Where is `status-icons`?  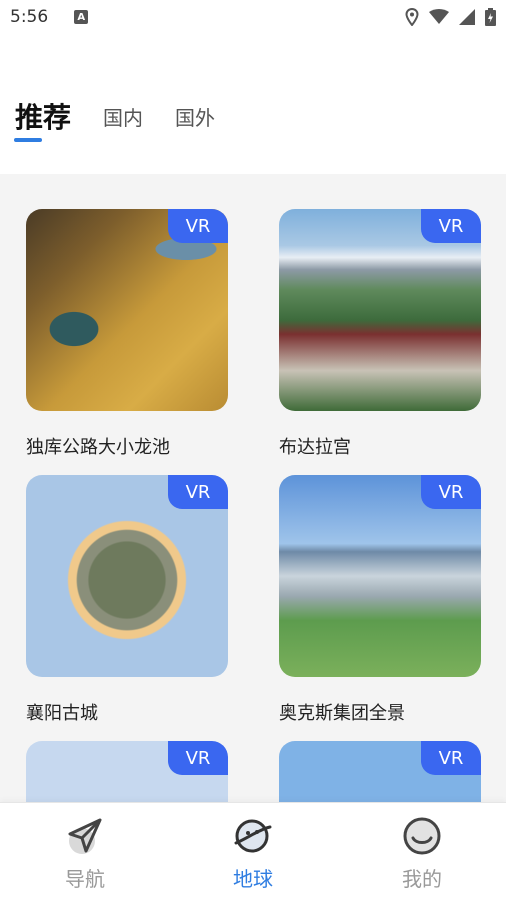
status-icons is located at coordinates (450, 17).